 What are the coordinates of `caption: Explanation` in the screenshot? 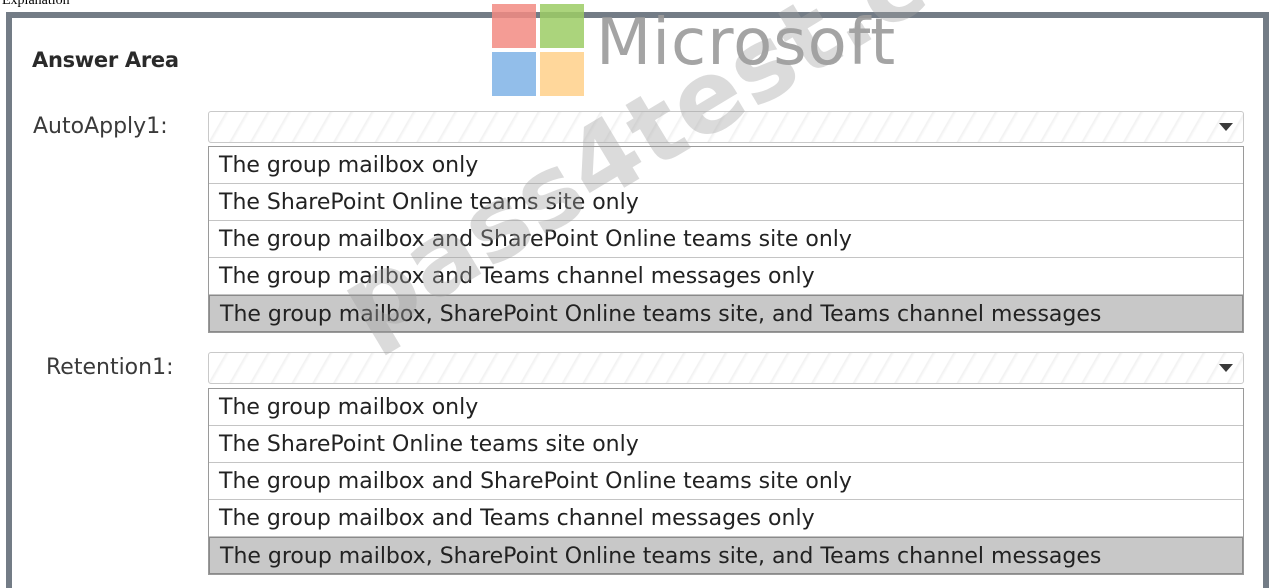 It's located at (36, 4).